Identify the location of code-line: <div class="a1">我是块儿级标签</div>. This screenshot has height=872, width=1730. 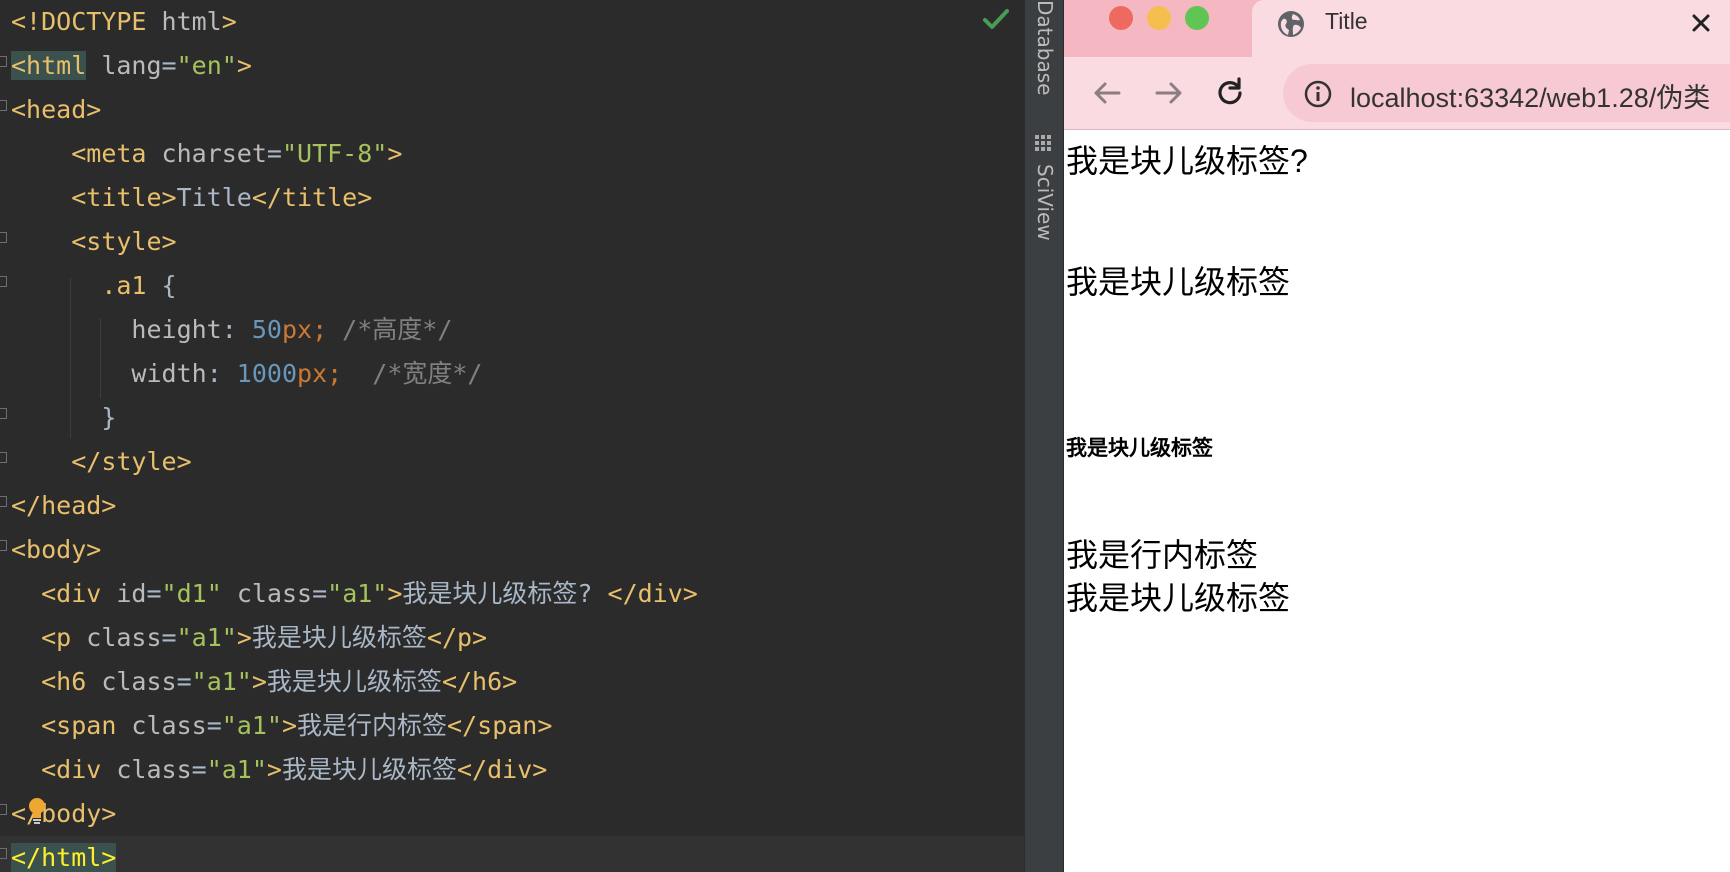
(512, 770).